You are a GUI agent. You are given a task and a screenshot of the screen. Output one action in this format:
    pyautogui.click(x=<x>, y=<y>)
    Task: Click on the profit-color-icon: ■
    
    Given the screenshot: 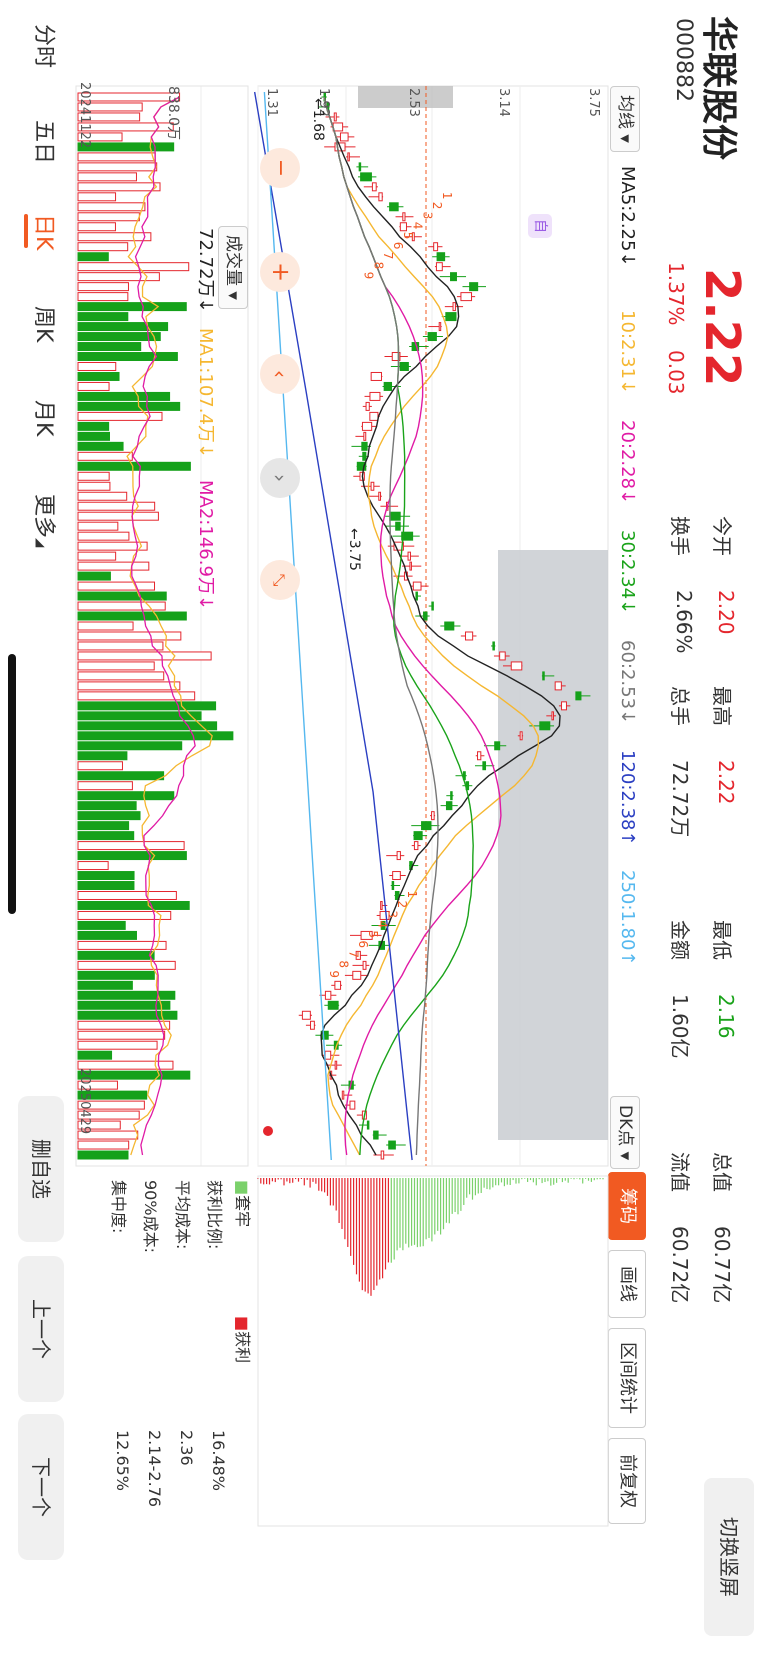 What is the action you would take?
    pyautogui.click(x=242, y=1324)
    